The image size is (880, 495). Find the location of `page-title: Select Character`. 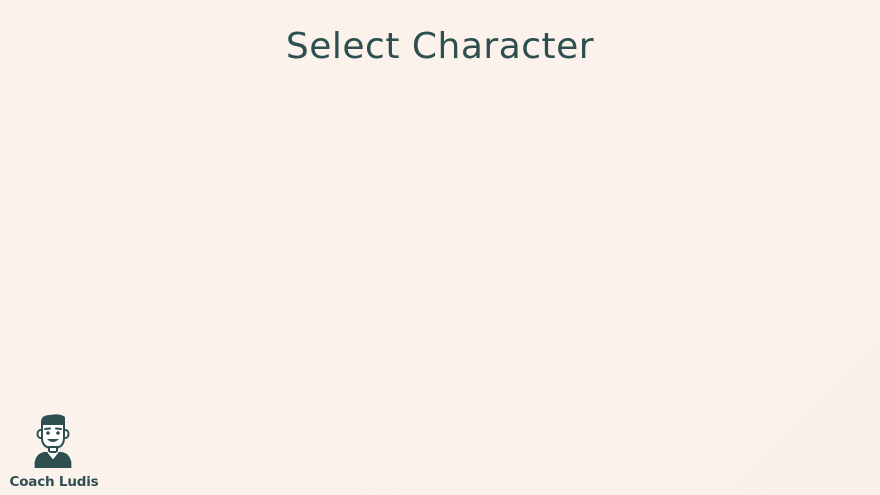

page-title: Select Character is located at coordinates (440, 46).